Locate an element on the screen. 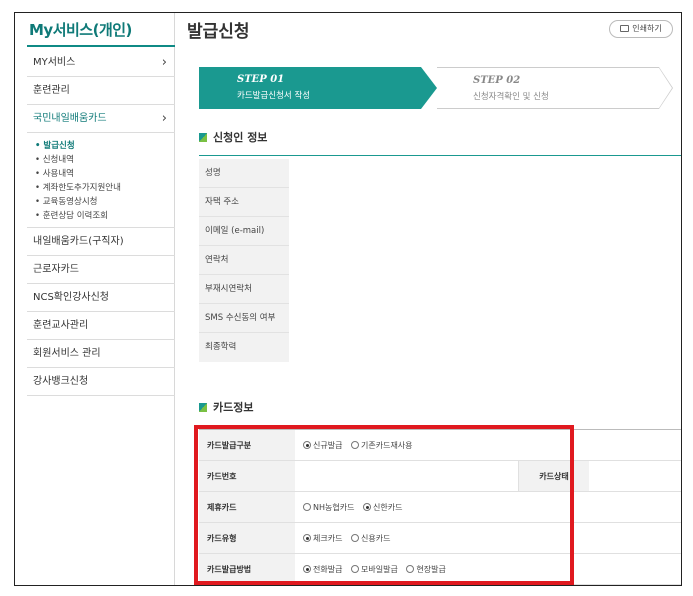 The width and height of the screenshot is (693, 596). sidebar-item-jobseeker-card: 내일배움카드(구직자) is located at coordinates (101, 242).